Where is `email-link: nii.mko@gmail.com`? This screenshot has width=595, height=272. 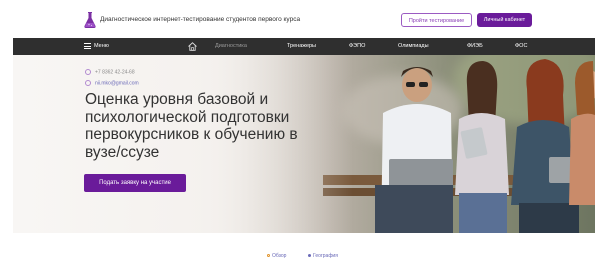 email-link: nii.mko@gmail.com is located at coordinates (117, 83).